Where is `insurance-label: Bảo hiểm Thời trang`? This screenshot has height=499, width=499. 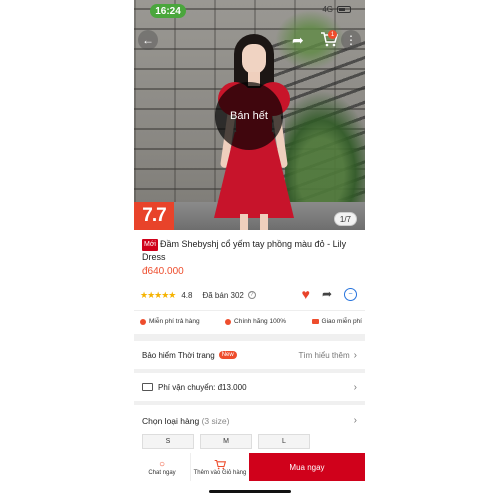
insurance-label: Bảo hiểm Thời trang is located at coordinates (178, 355).